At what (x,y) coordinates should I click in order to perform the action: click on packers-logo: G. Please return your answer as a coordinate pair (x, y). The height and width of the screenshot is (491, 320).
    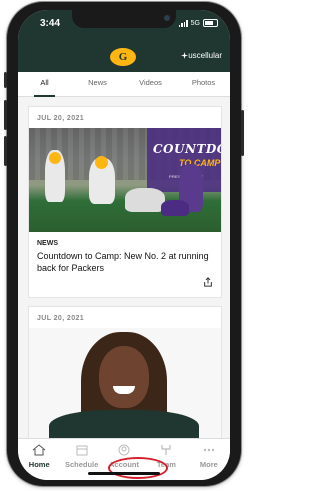
    Looking at the image, I should click on (123, 57).